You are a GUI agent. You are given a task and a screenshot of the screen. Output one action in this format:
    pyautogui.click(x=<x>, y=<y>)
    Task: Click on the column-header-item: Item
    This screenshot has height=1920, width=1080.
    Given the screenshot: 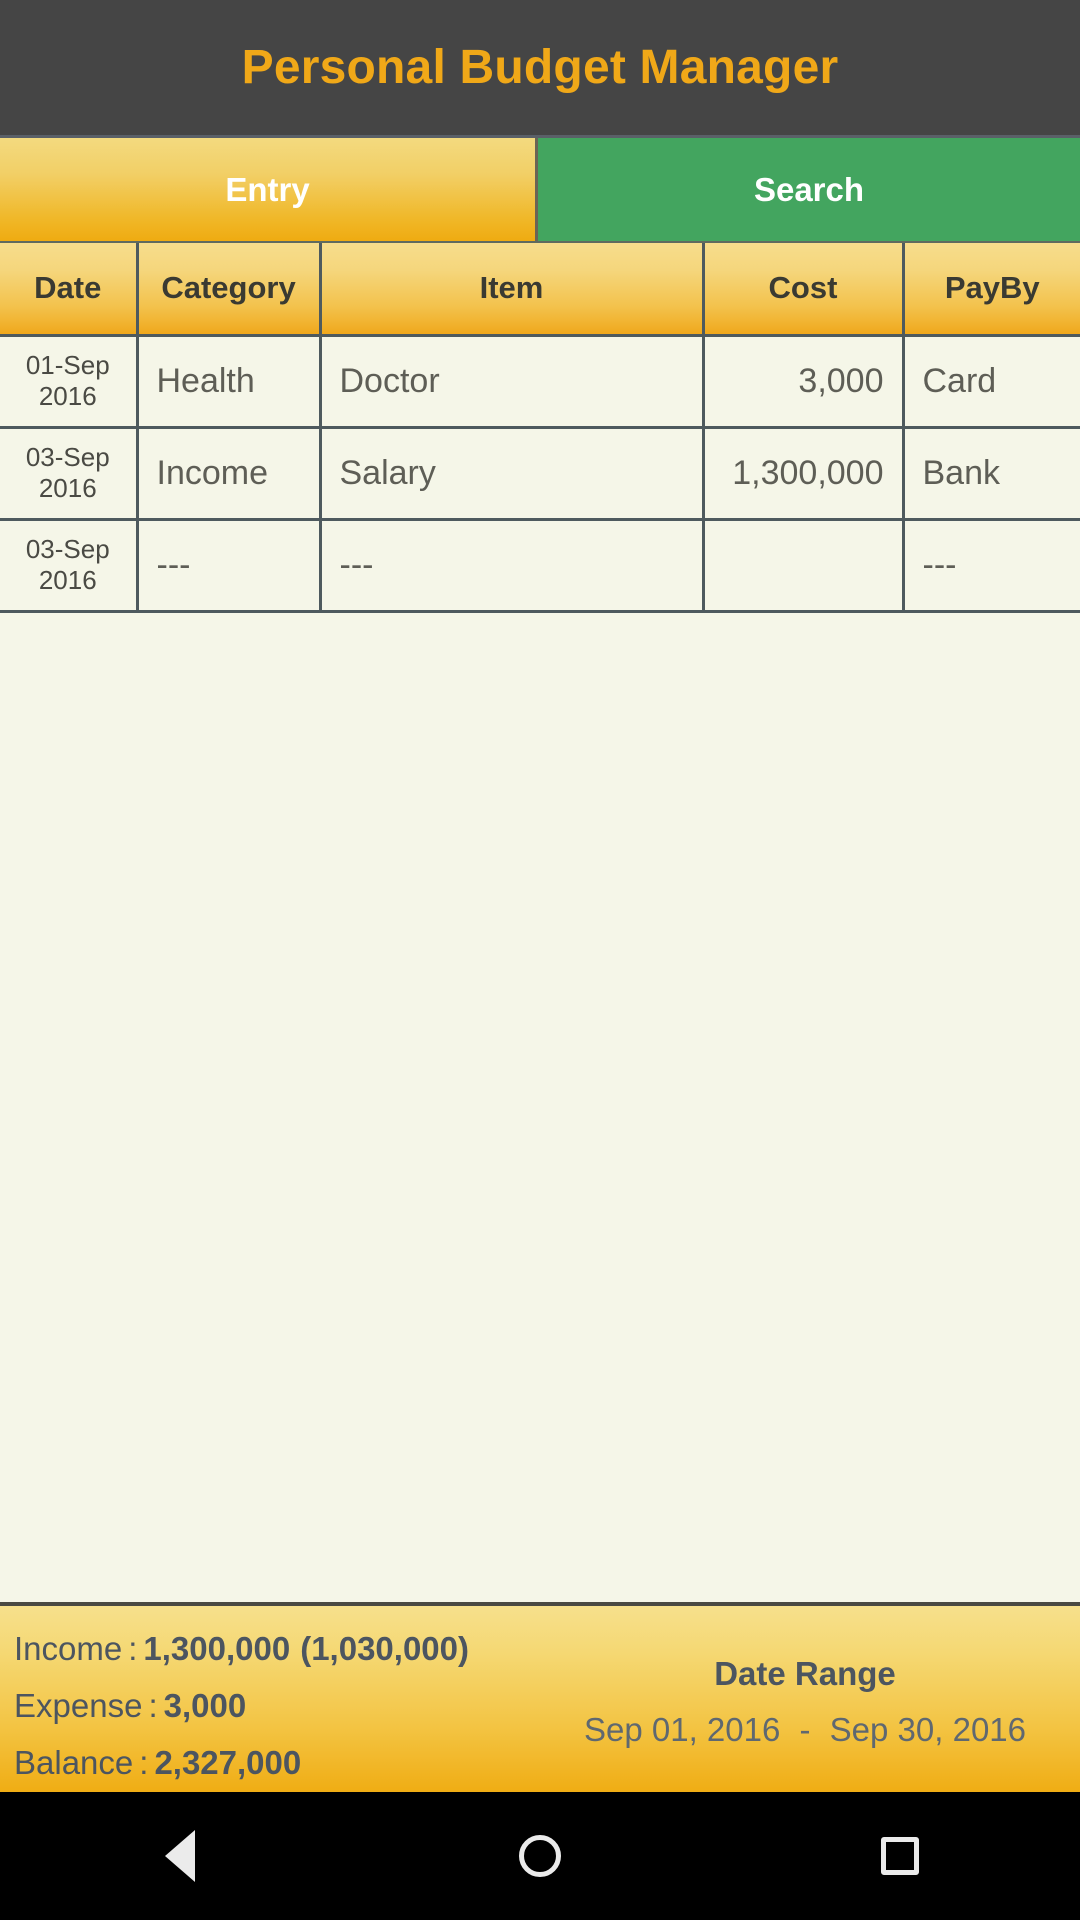 What is the action you would take?
    pyautogui.click(x=512, y=290)
    